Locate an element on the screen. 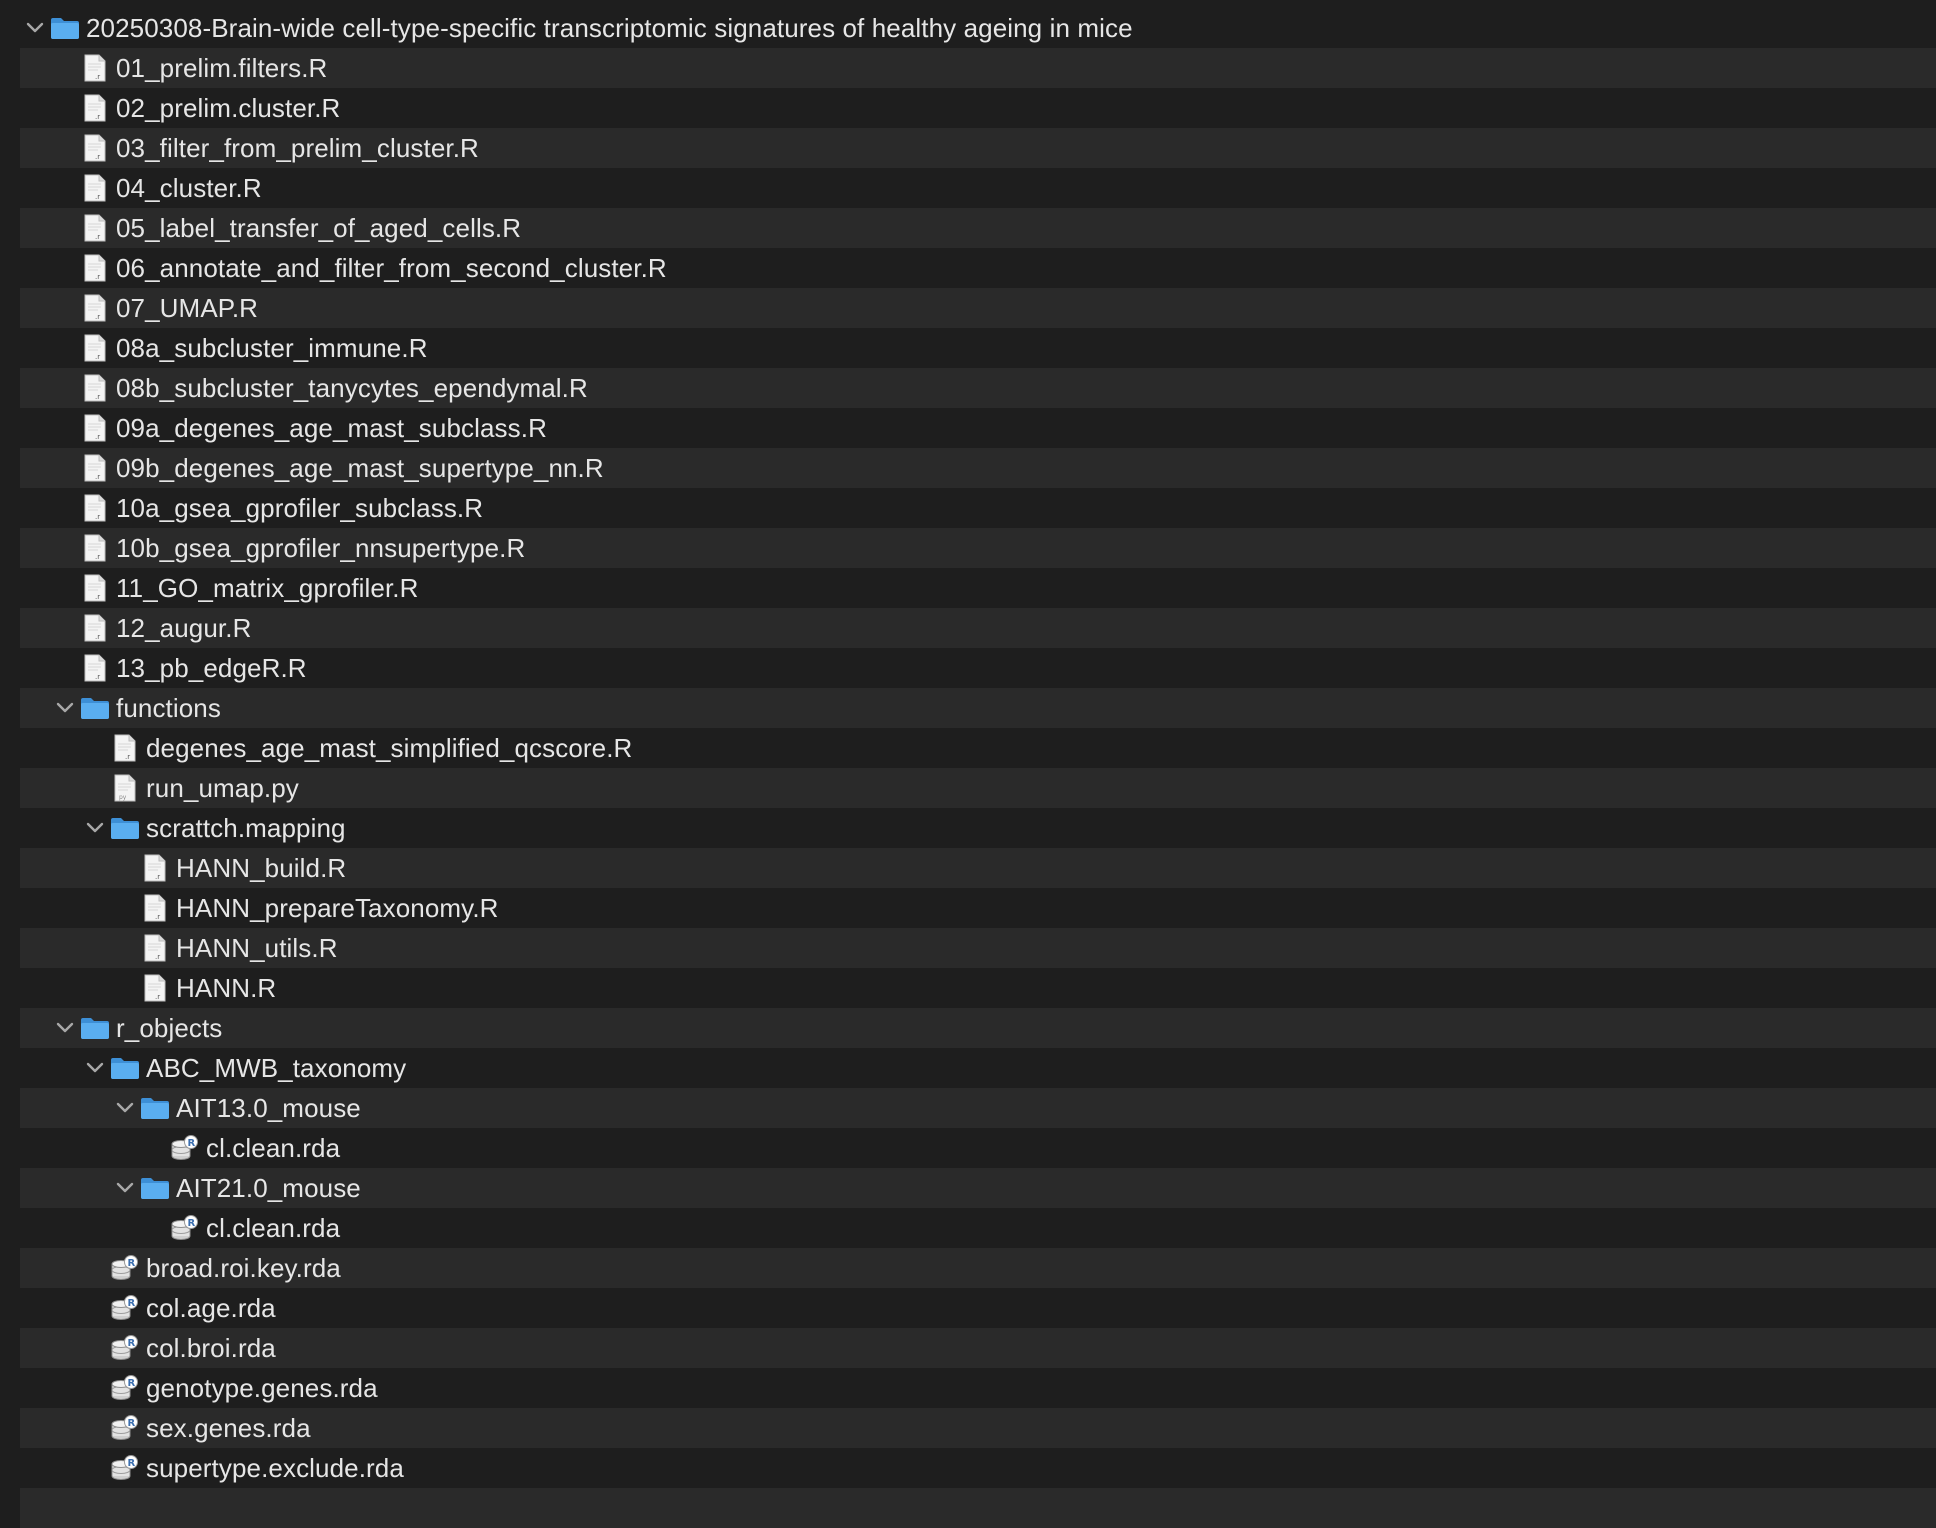 The width and height of the screenshot is (1936, 1528). tree-file-row: .r 01_prelim.filters.R is located at coordinates (978, 68).